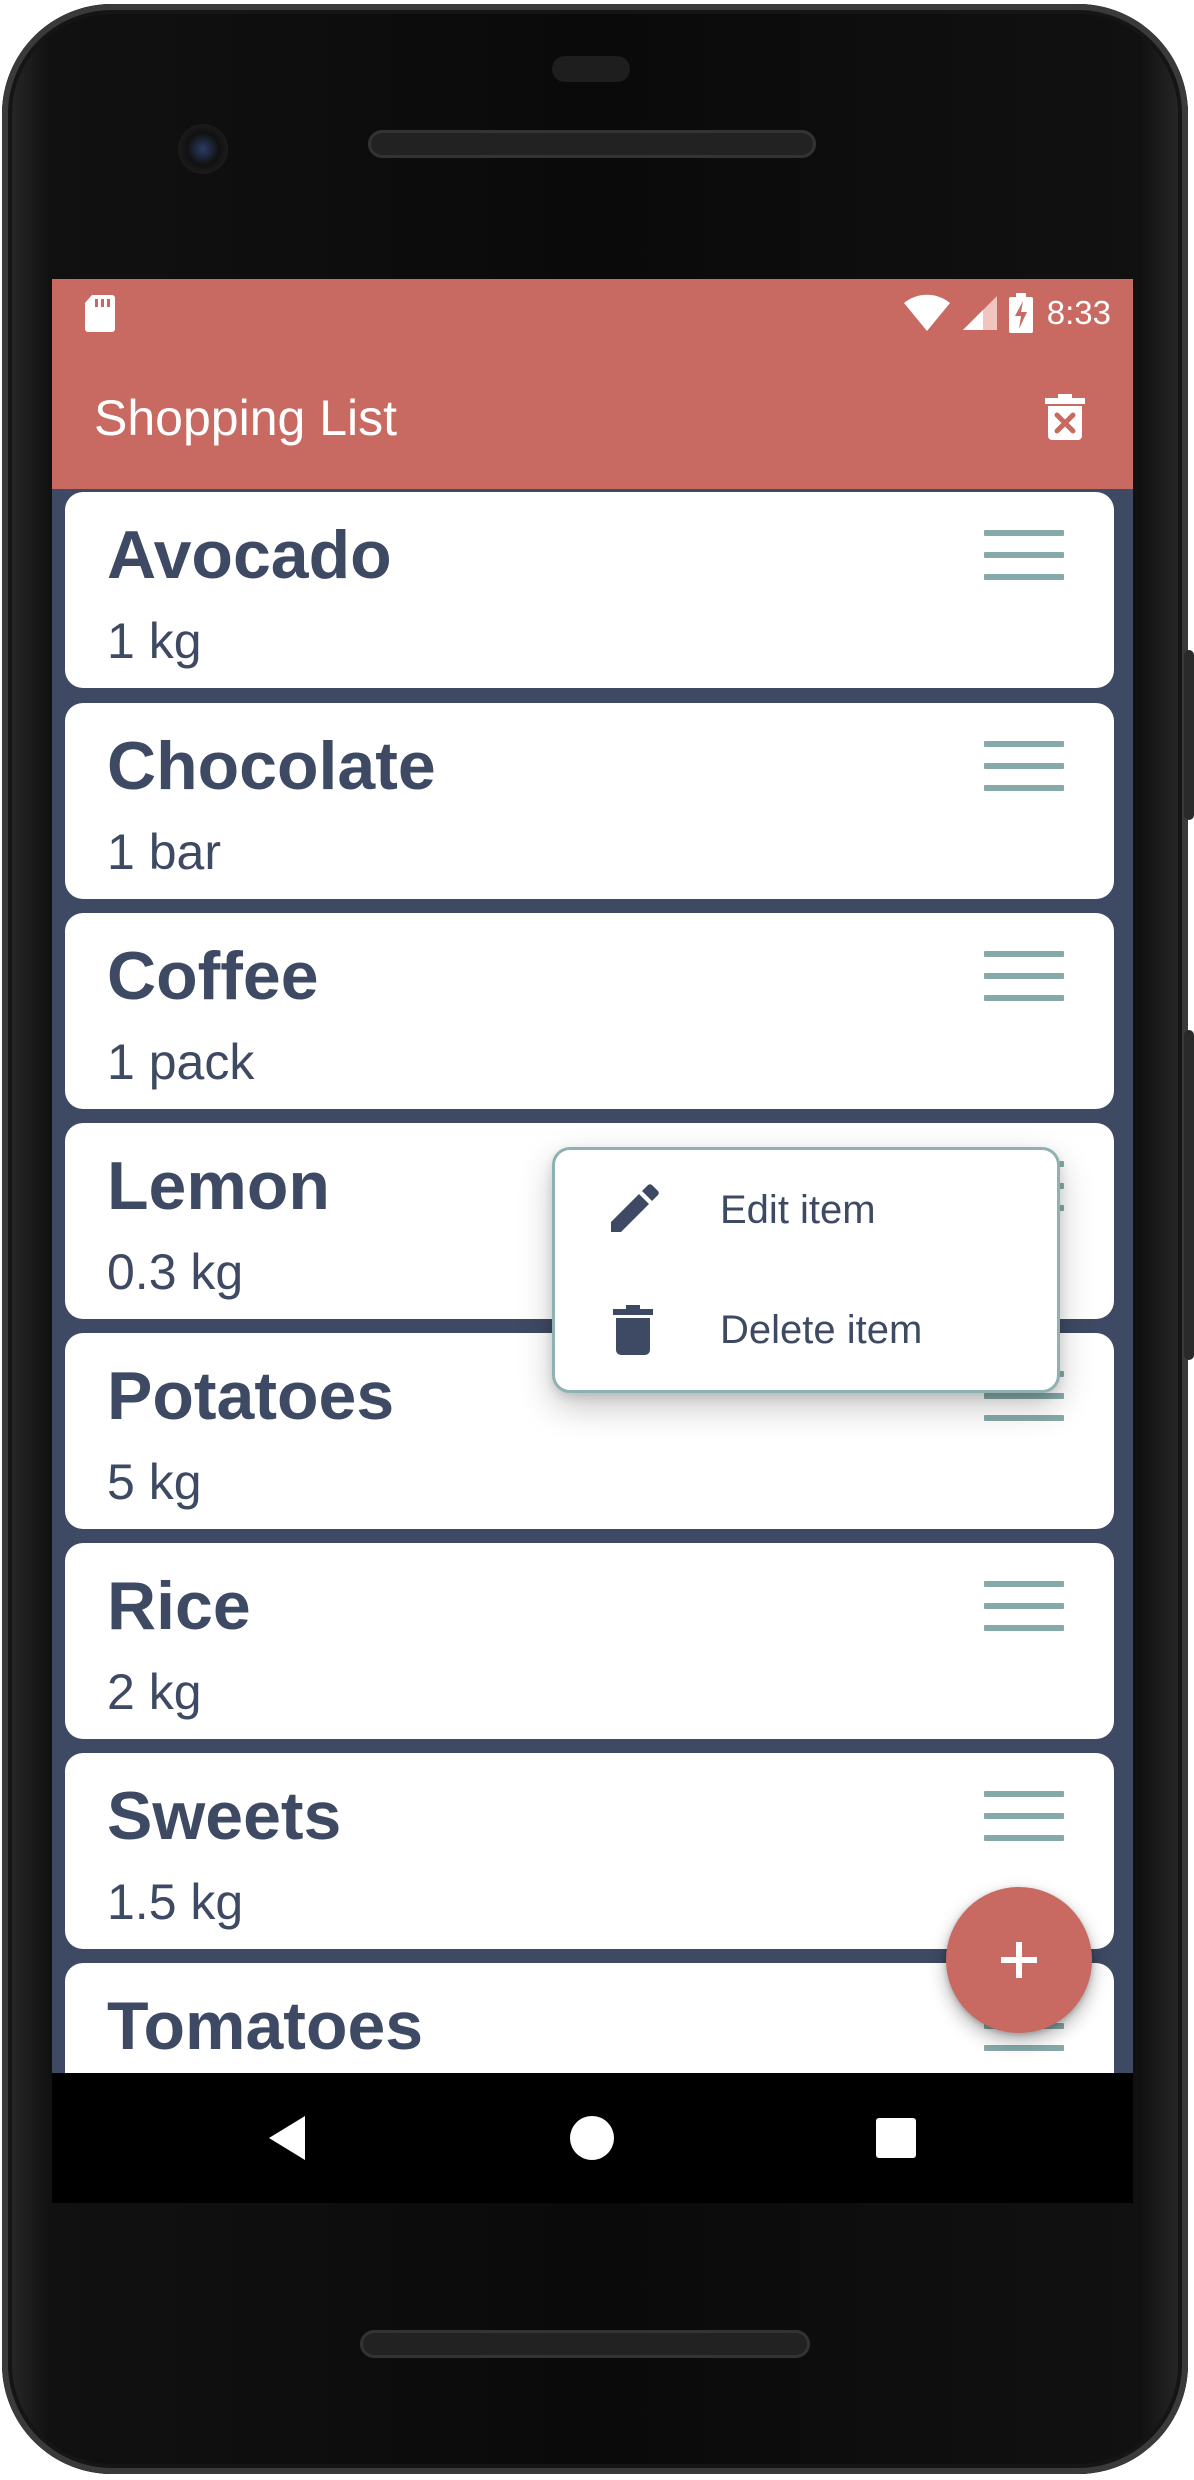 The width and height of the screenshot is (1194, 2480). What do you see at coordinates (179, 1606) in the screenshot?
I see `item-name: Rice` at bounding box center [179, 1606].